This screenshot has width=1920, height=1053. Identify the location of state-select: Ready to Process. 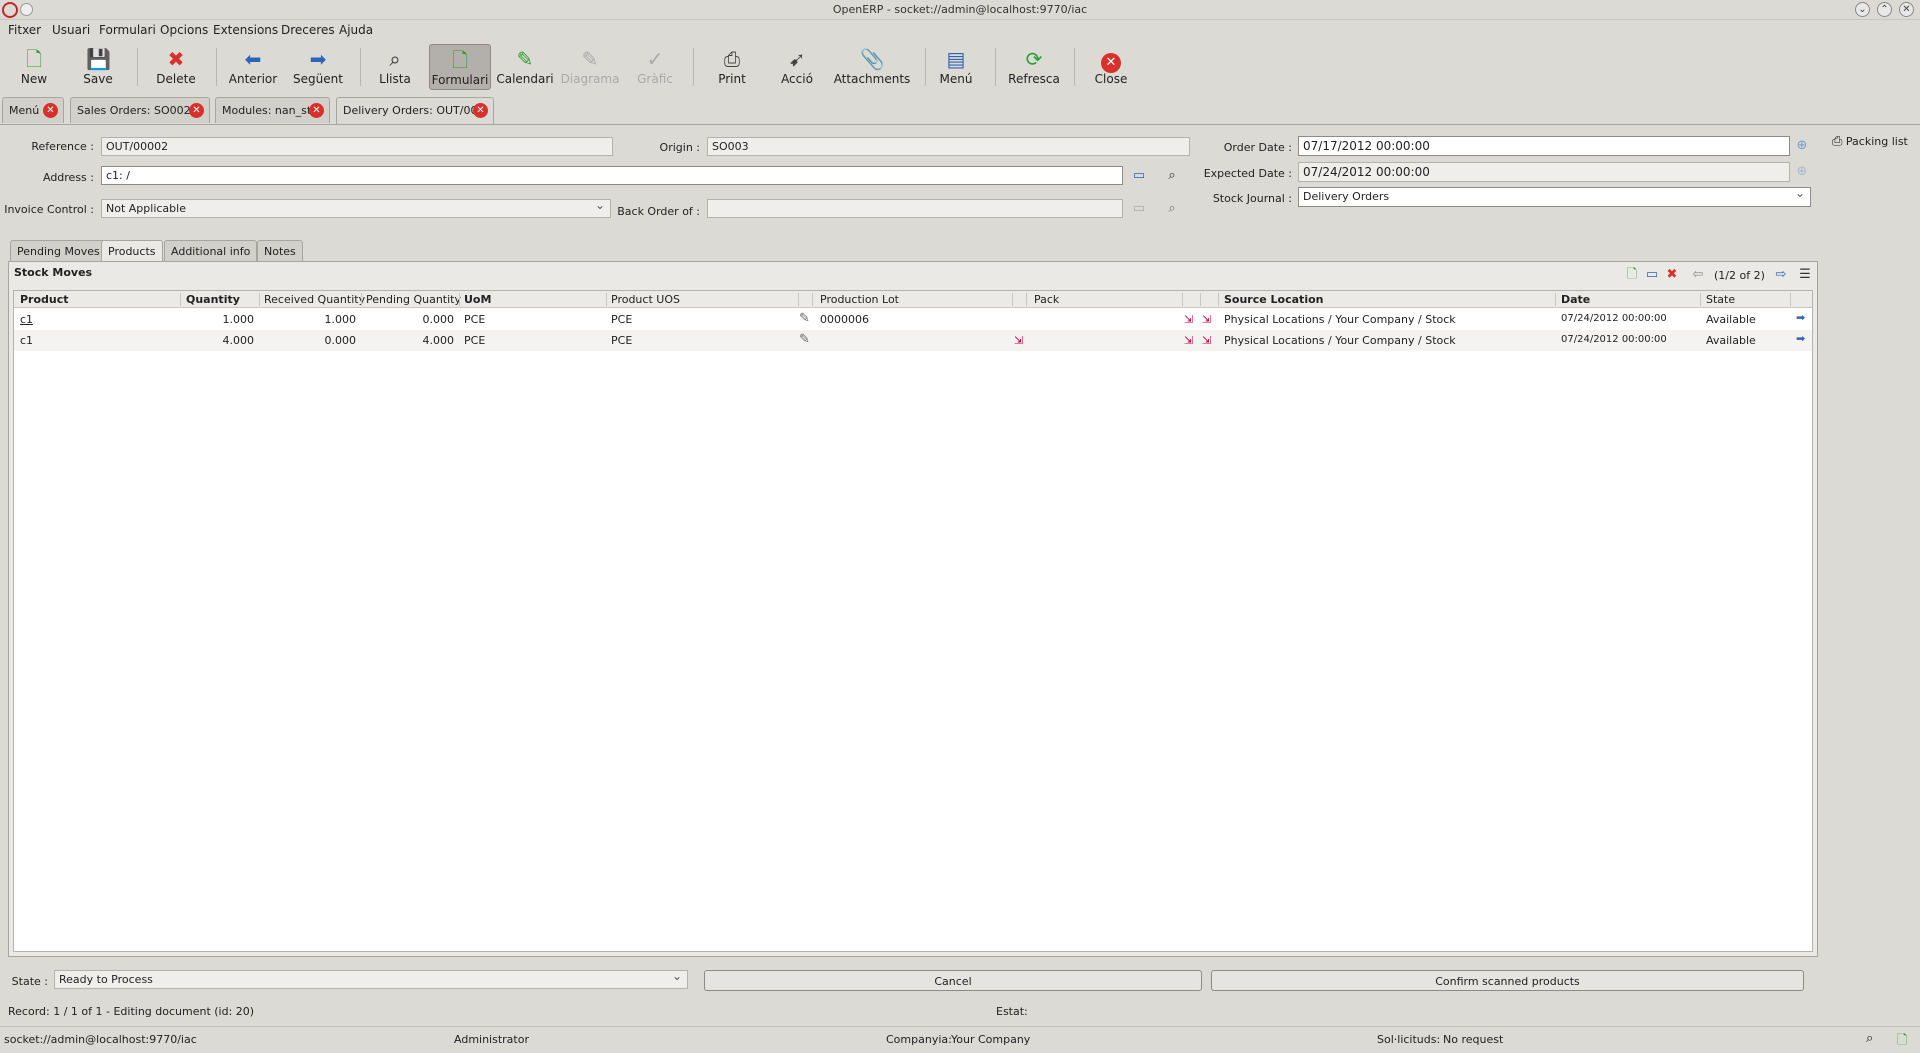
(371, 979).